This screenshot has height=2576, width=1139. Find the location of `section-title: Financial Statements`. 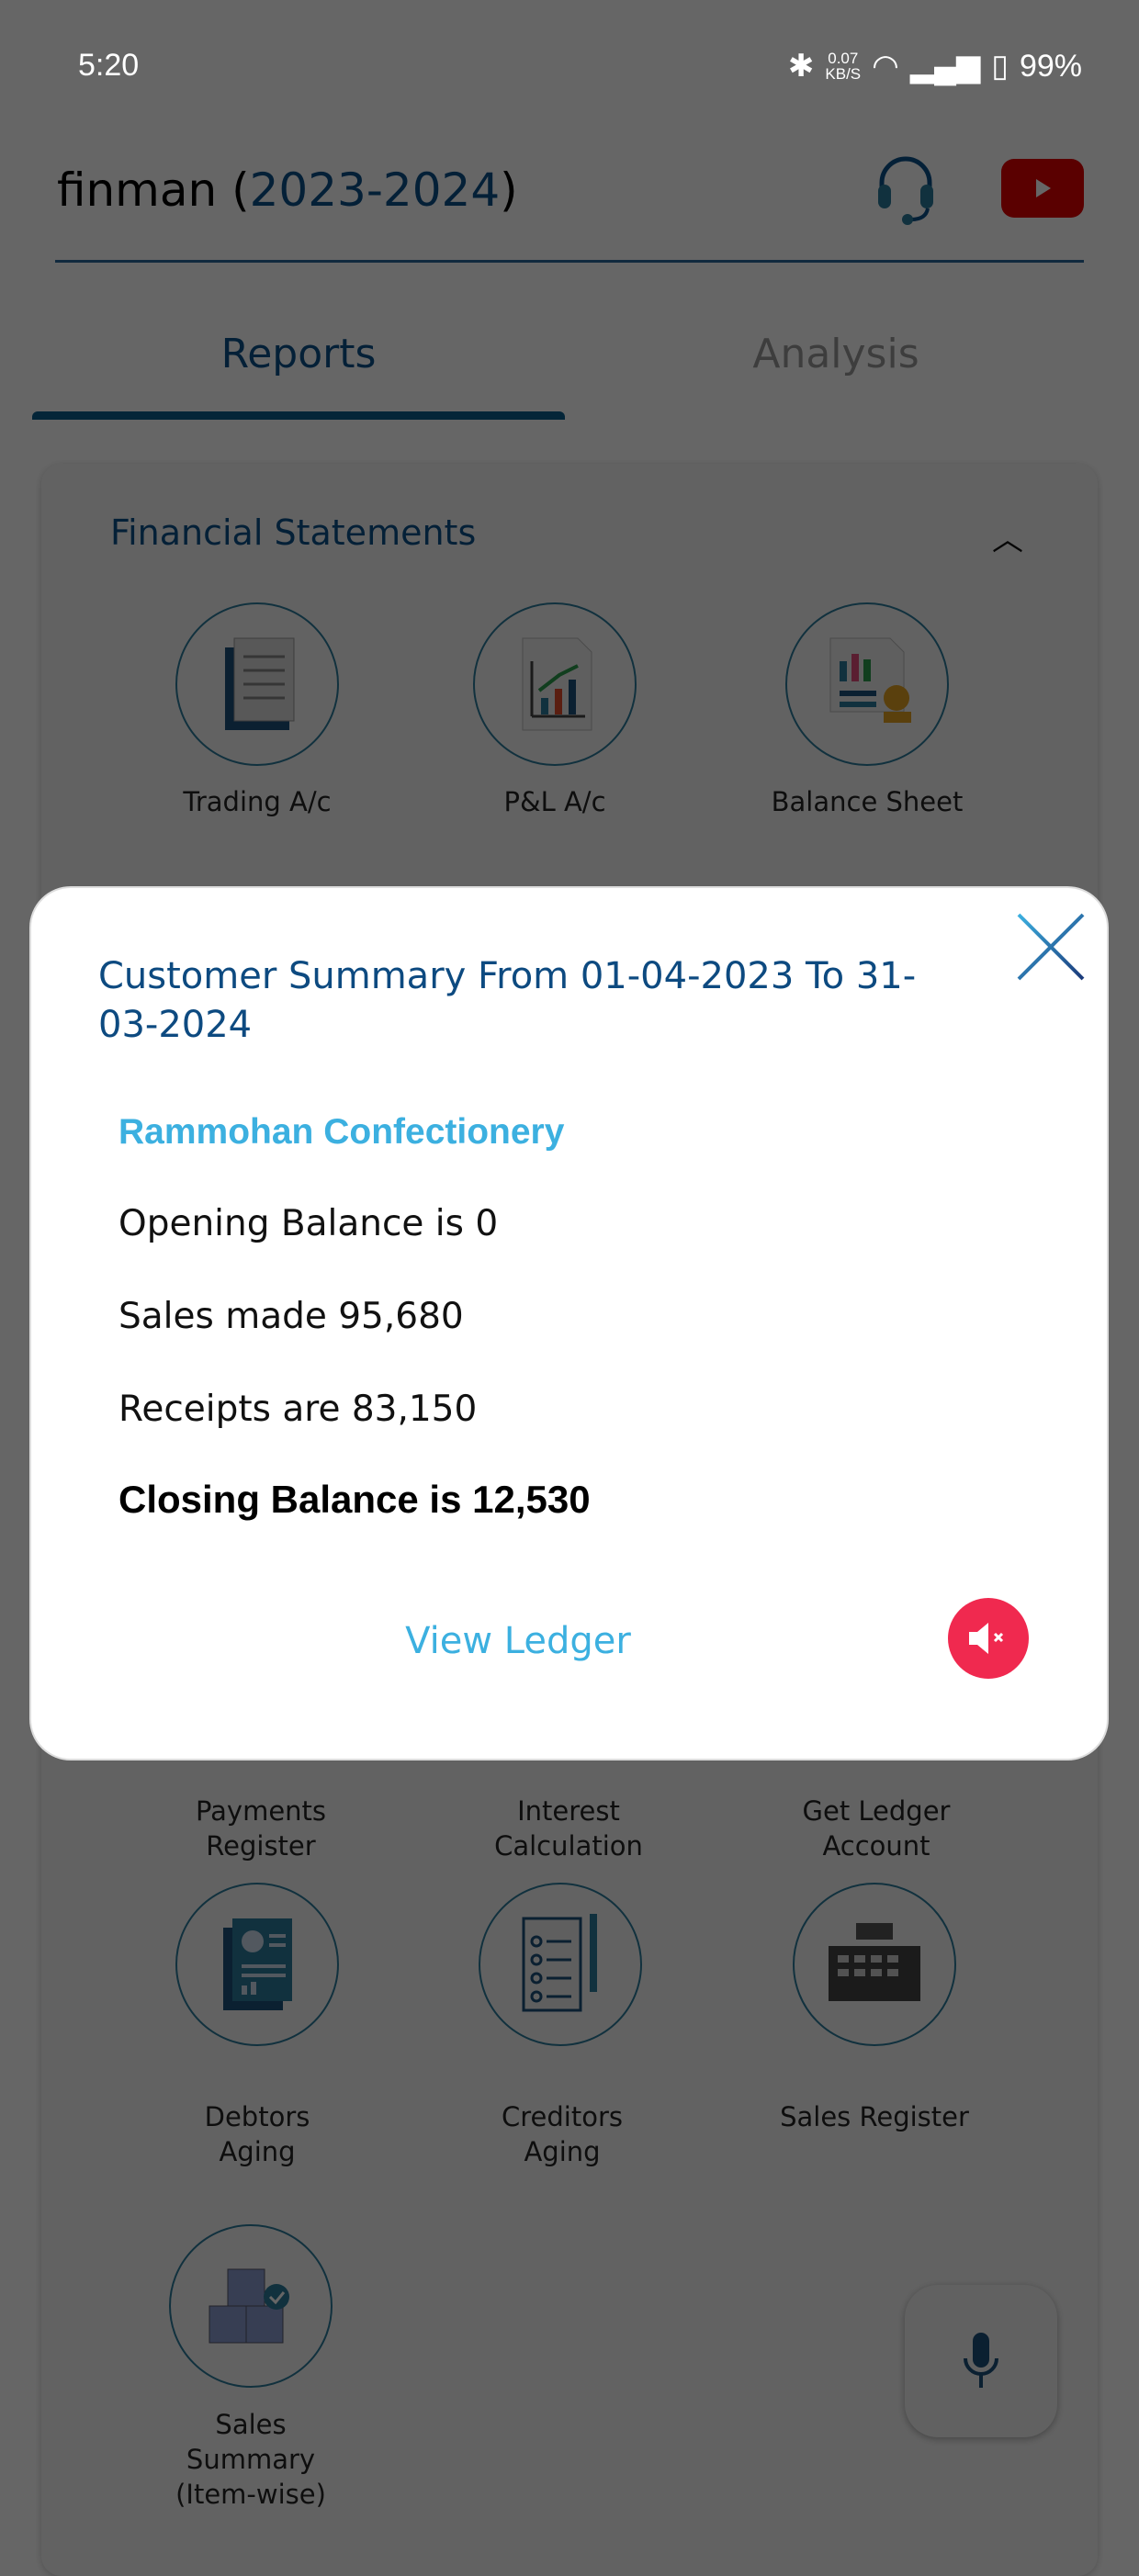

section-title: Financial Statements is located at coordinates (294, 532).